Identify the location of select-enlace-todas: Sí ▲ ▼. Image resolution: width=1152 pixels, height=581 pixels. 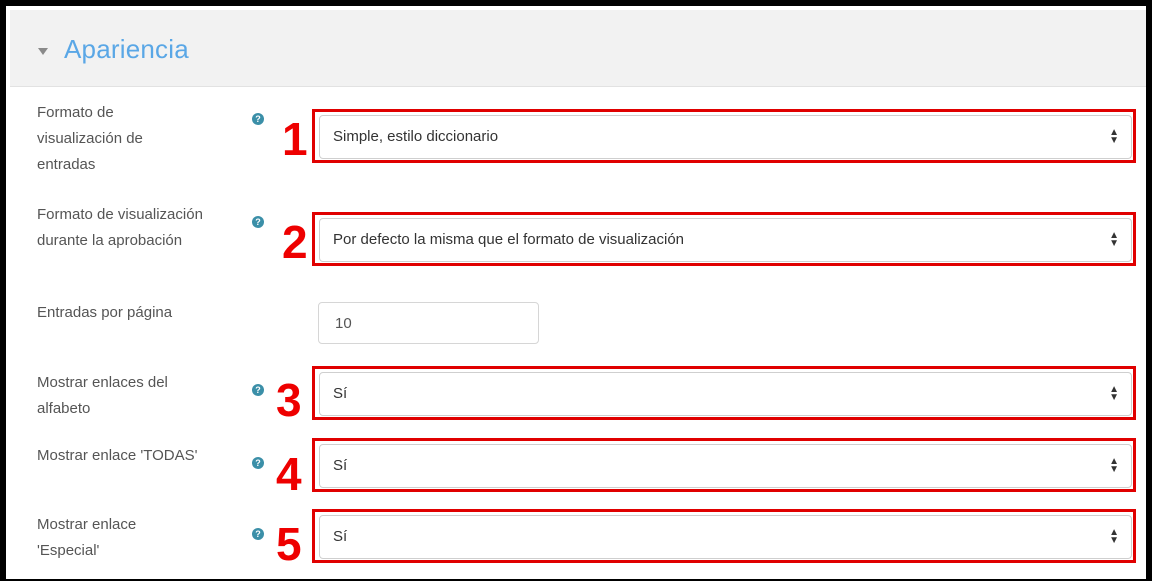
(725, 466).